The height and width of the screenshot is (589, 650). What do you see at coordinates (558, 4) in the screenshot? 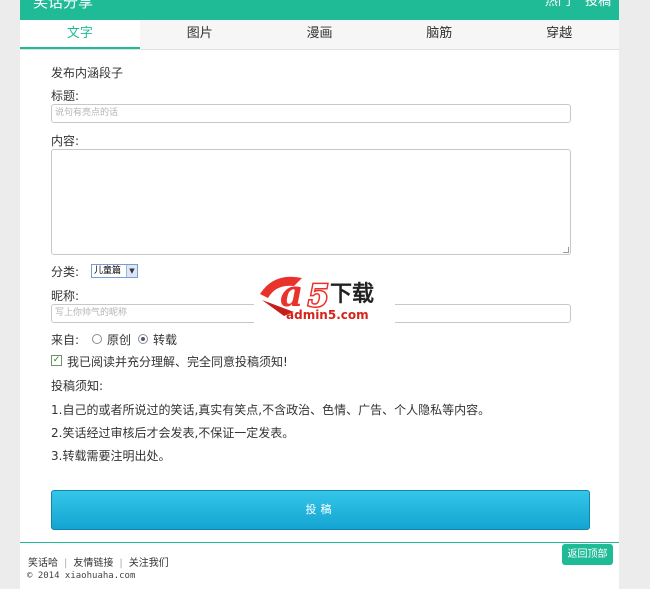
I see `nav-link-hot: 热门` at bounding box center [558, 4].